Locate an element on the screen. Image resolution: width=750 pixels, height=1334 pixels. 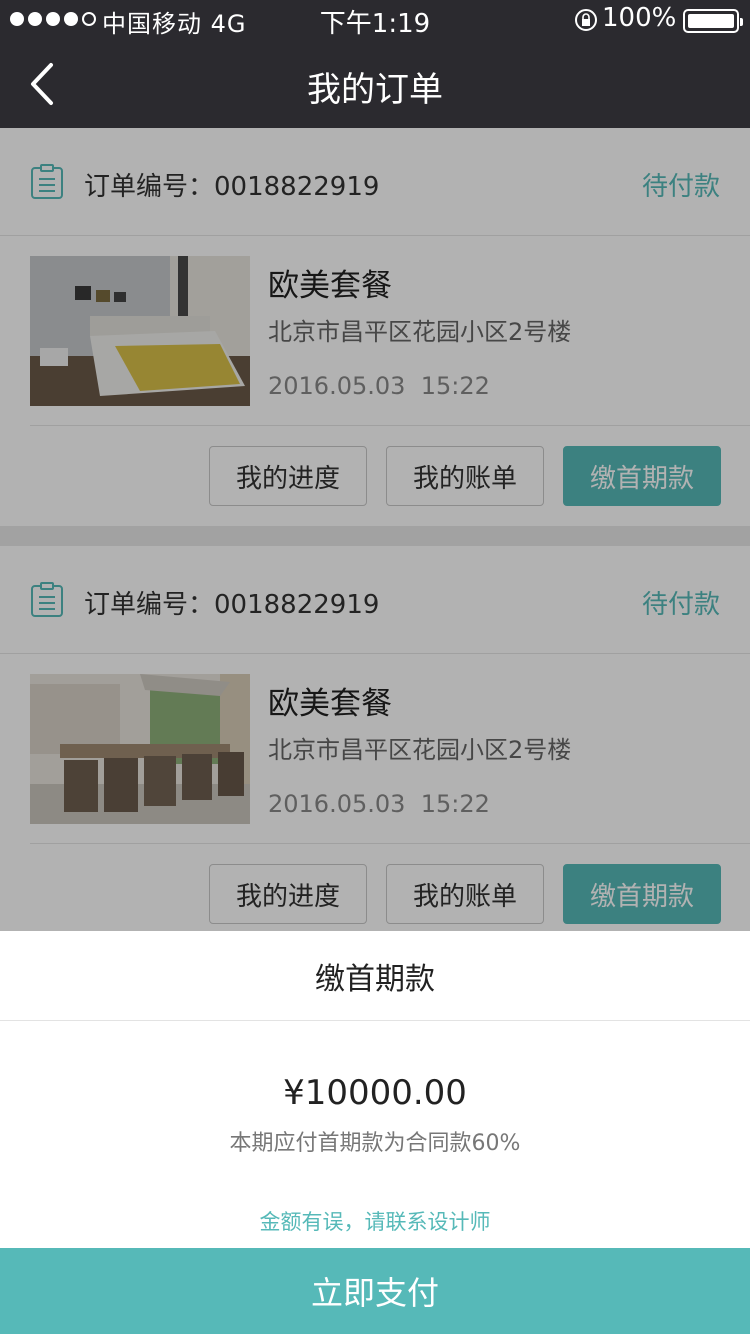
sheet-title: 缴首期款 is located at coordinates (375, 976).